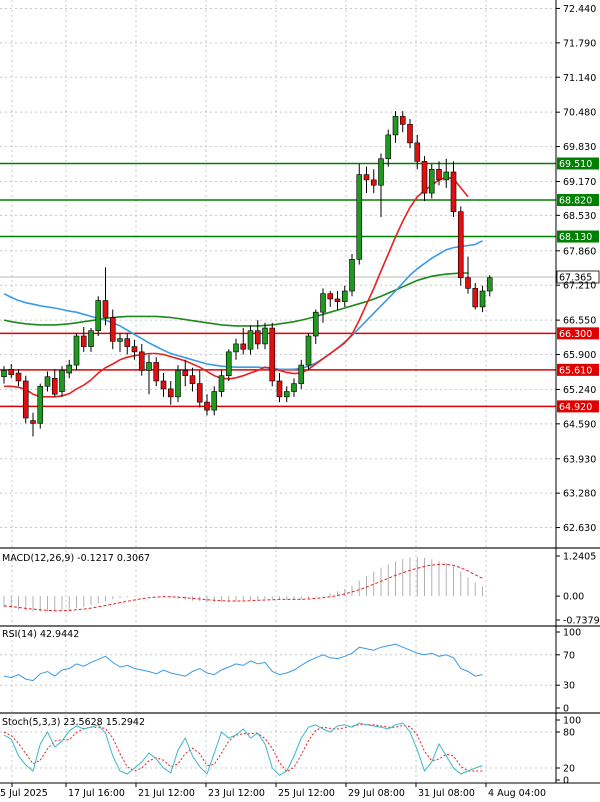 Image resolution: width=600 pixels, height=802 pixels. What do you see at coordinates (96, 793) in the screenshot?
I see `time-tick-label: 17 Jul 16:00` at bounding box center [96, 793].